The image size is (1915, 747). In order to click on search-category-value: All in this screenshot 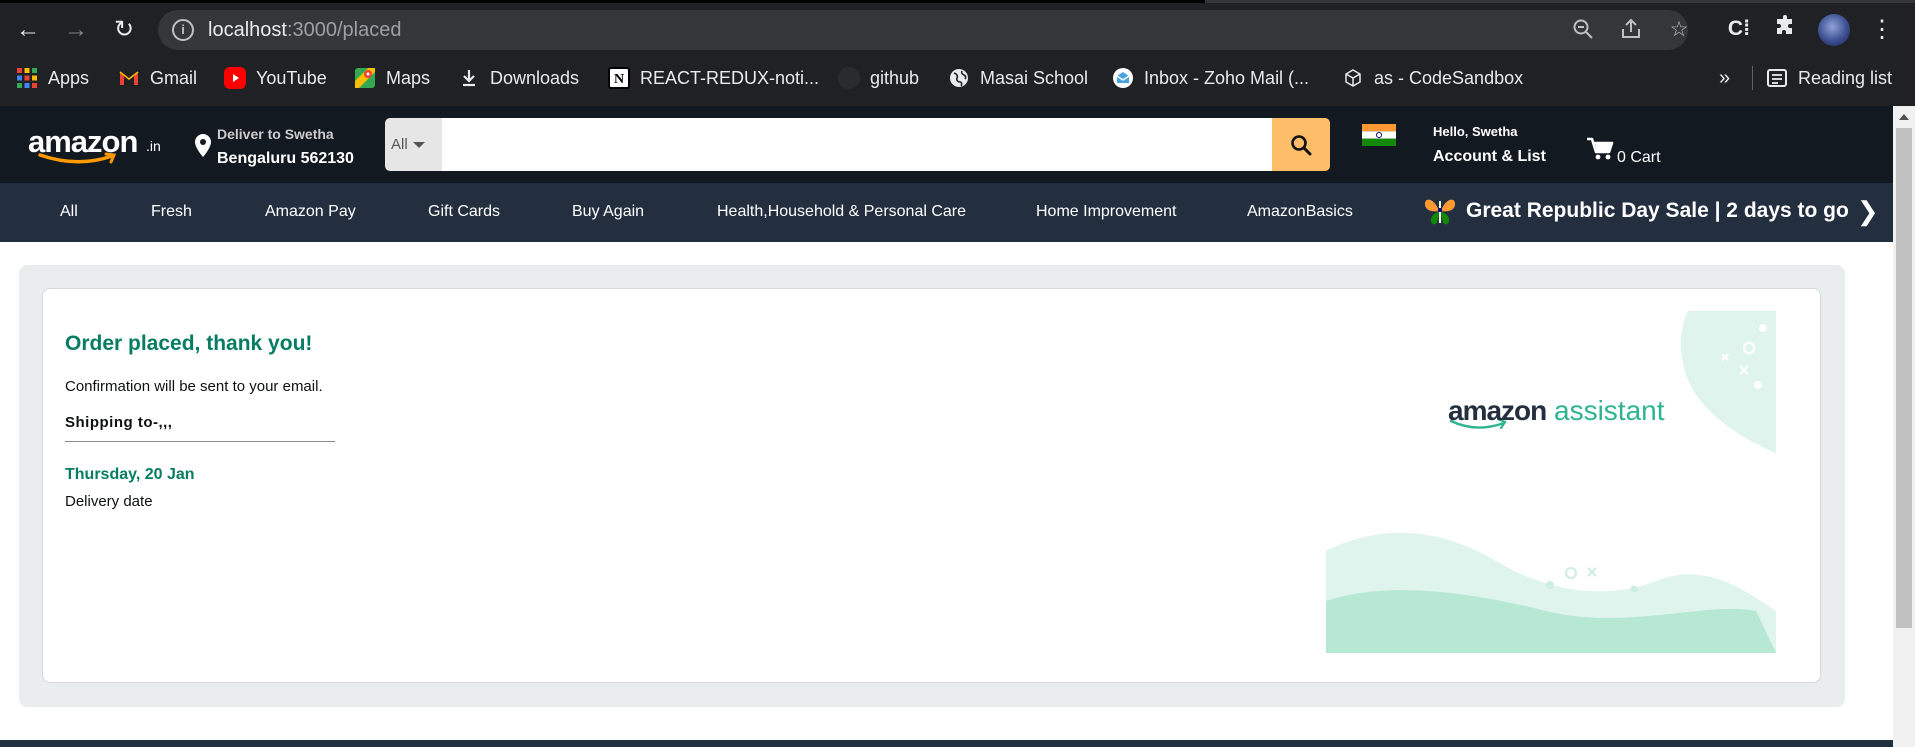, I will do `click(399, 144)`.